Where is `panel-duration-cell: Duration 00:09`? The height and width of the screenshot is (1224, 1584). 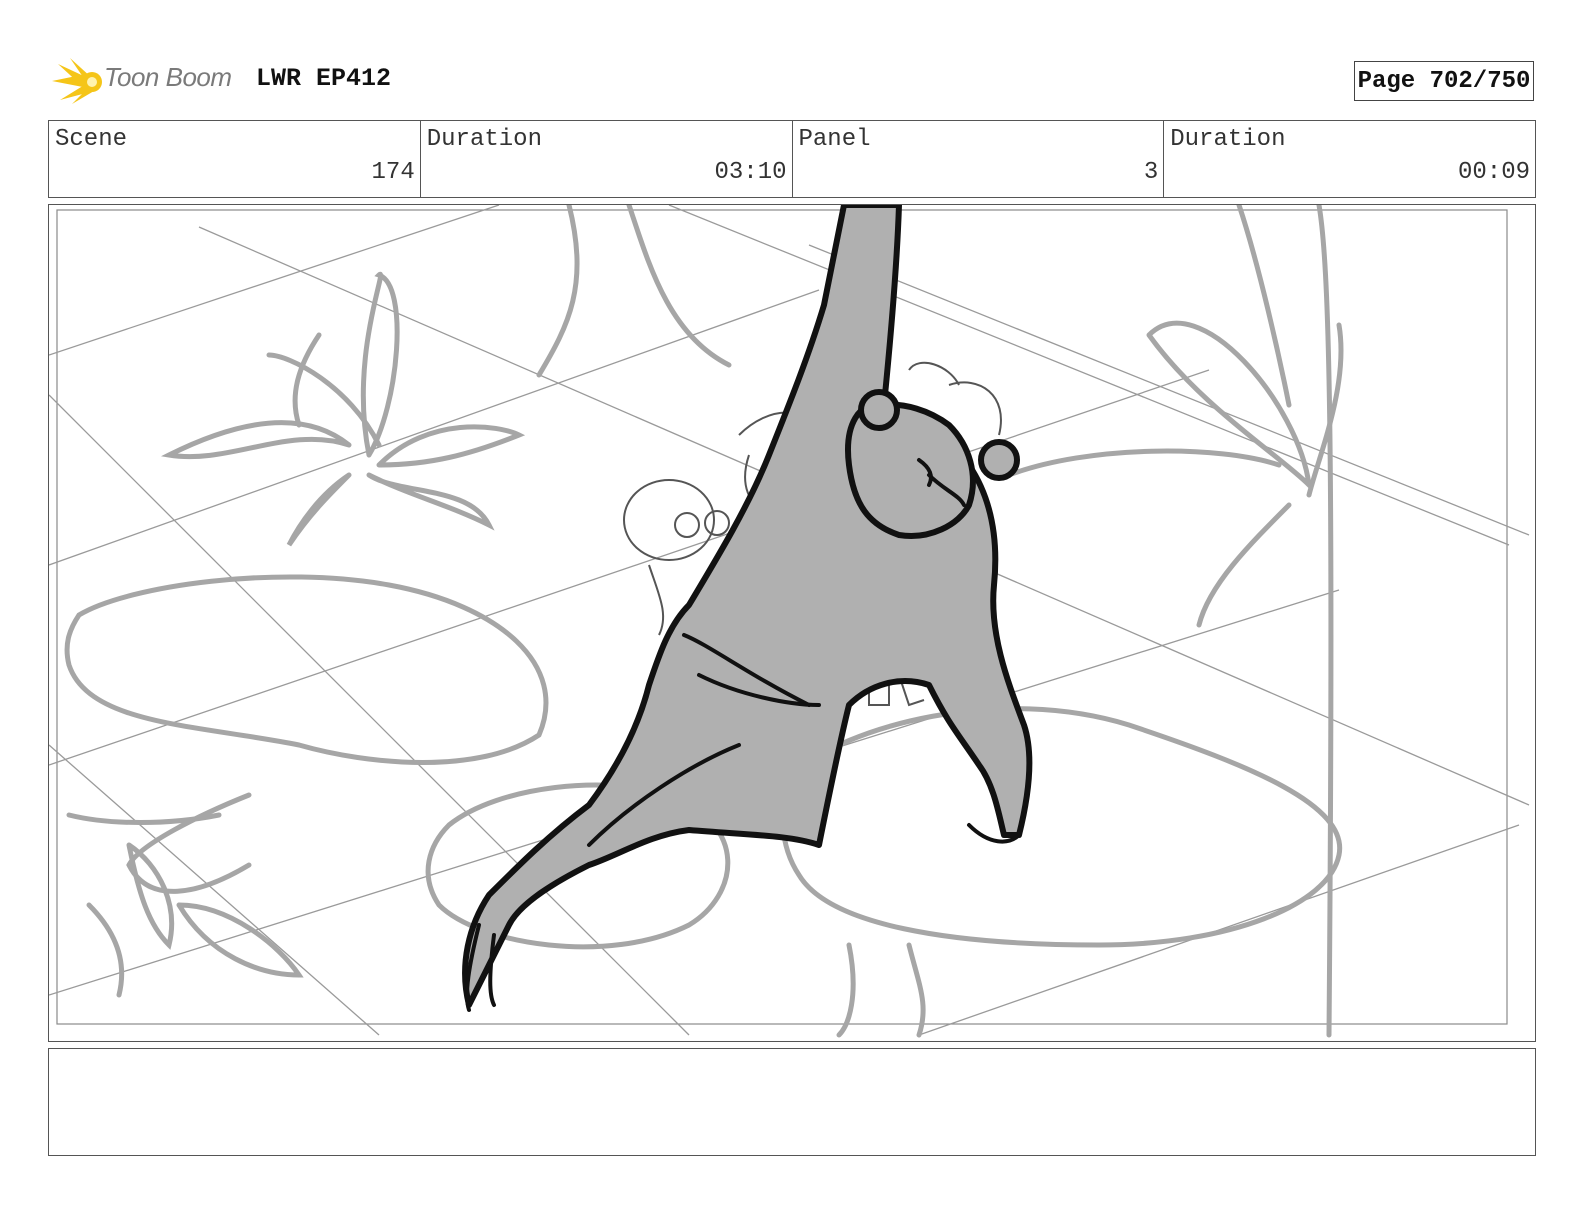
panel-duration-cell: Duration 00:09 is located at coordinates (1349, 159).